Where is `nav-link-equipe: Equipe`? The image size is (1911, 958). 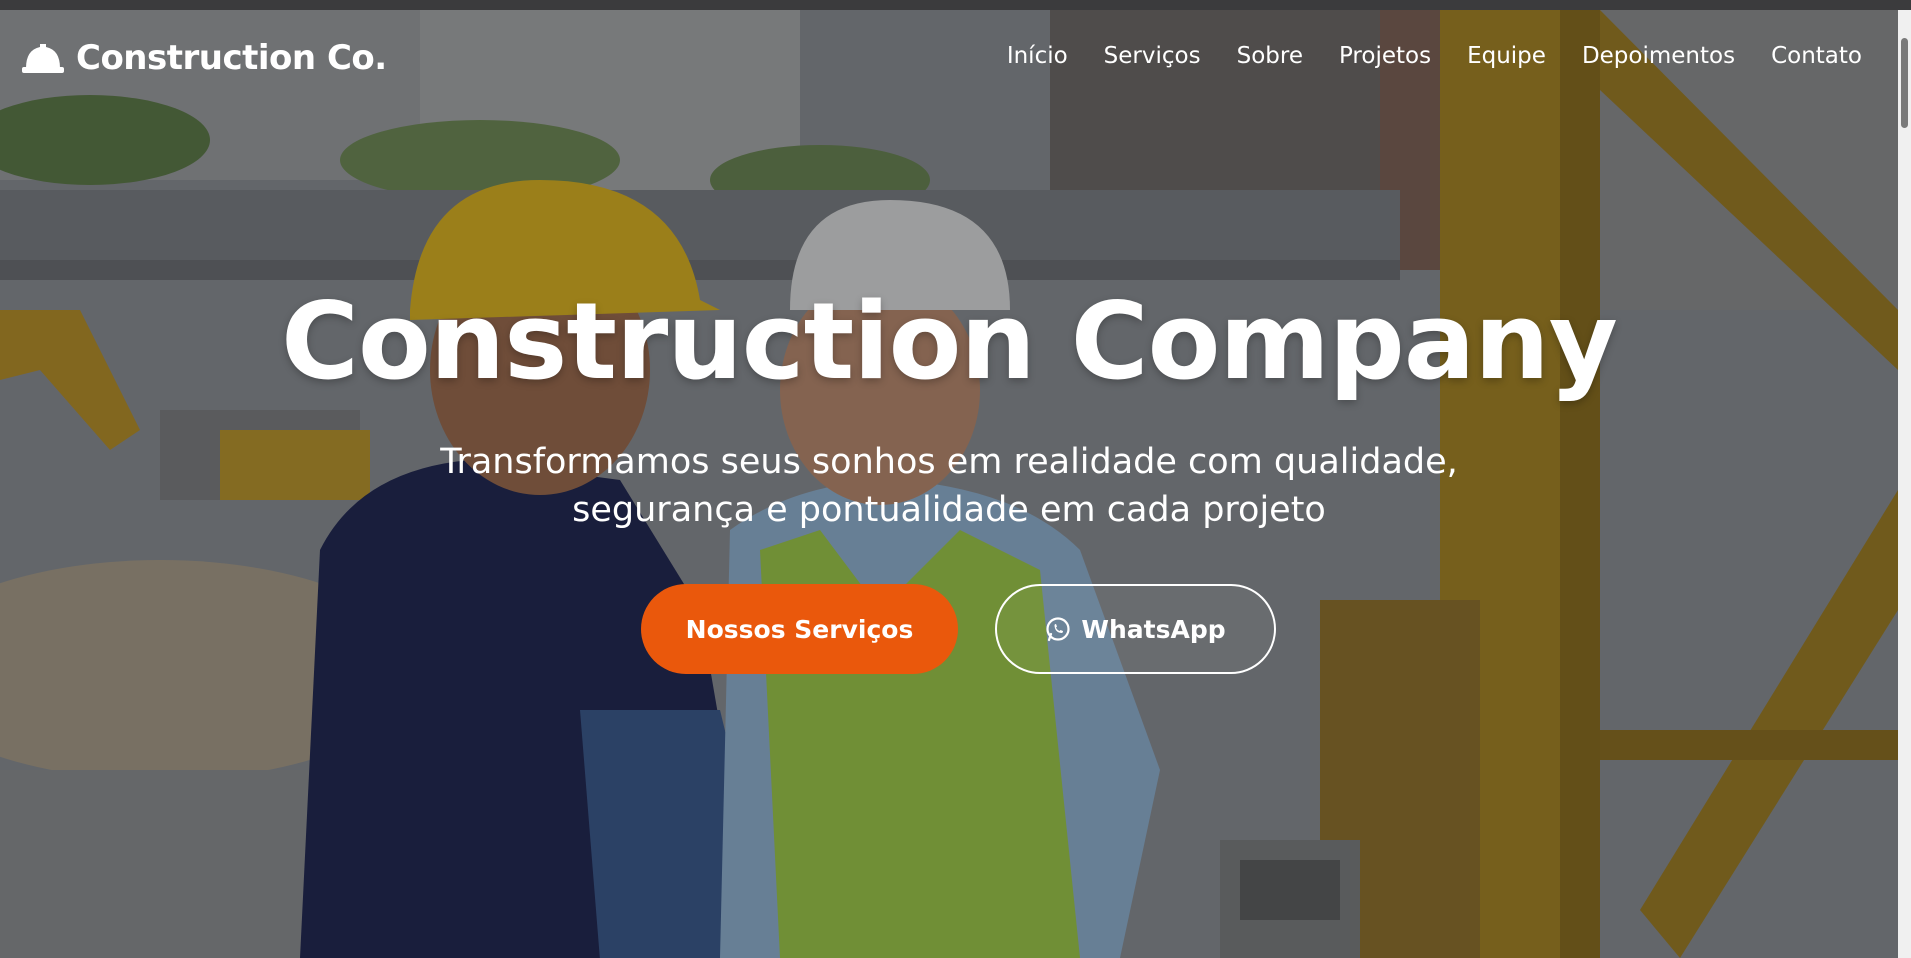
nav-link-equipe: Equipe is located at coordinates (1506, 56).